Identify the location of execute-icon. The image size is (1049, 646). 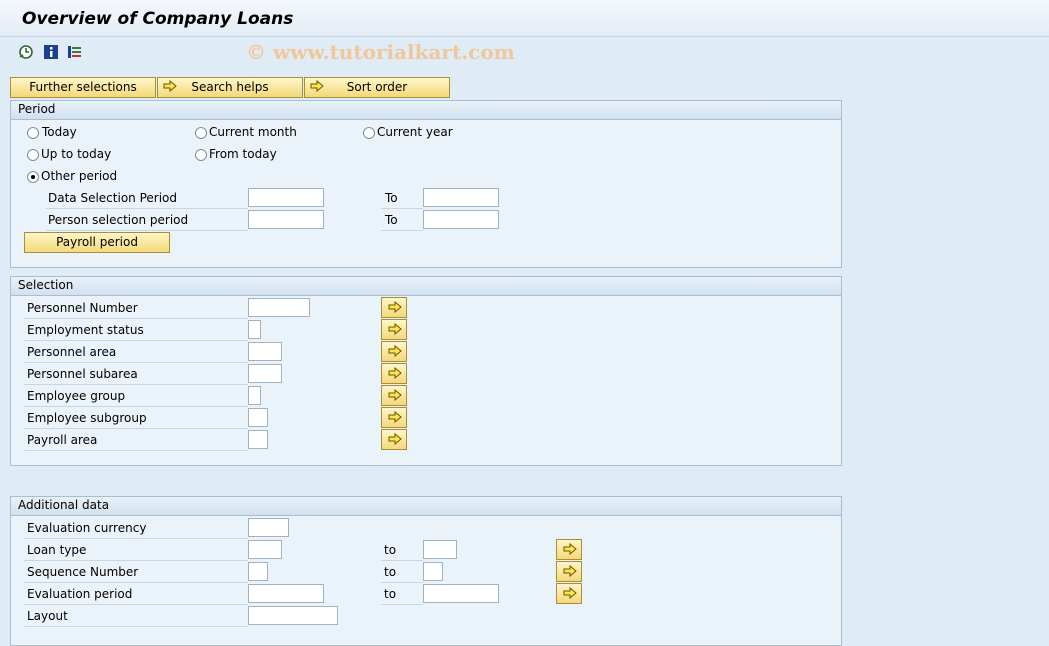
(26, 52).